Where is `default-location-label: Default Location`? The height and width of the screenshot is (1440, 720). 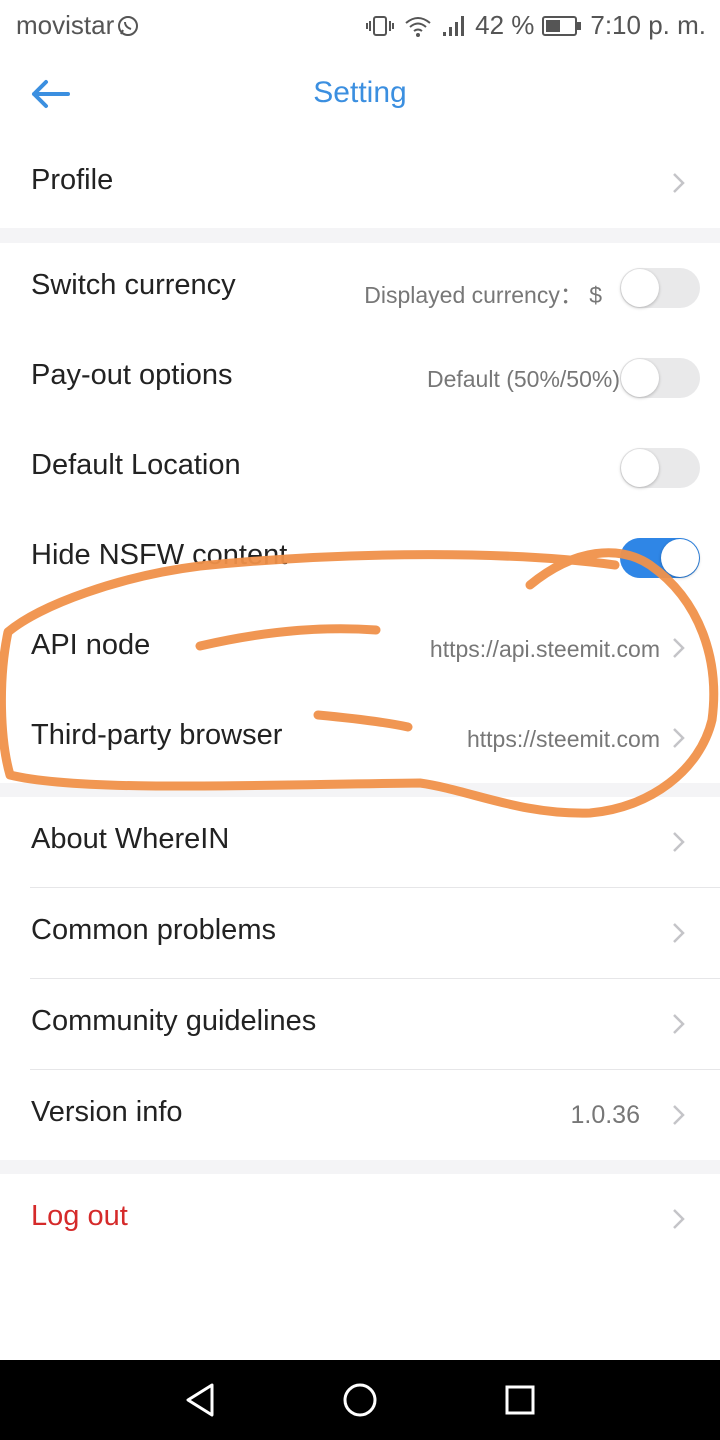
default-location-label: Default Location is located at coordinates (136, 465).